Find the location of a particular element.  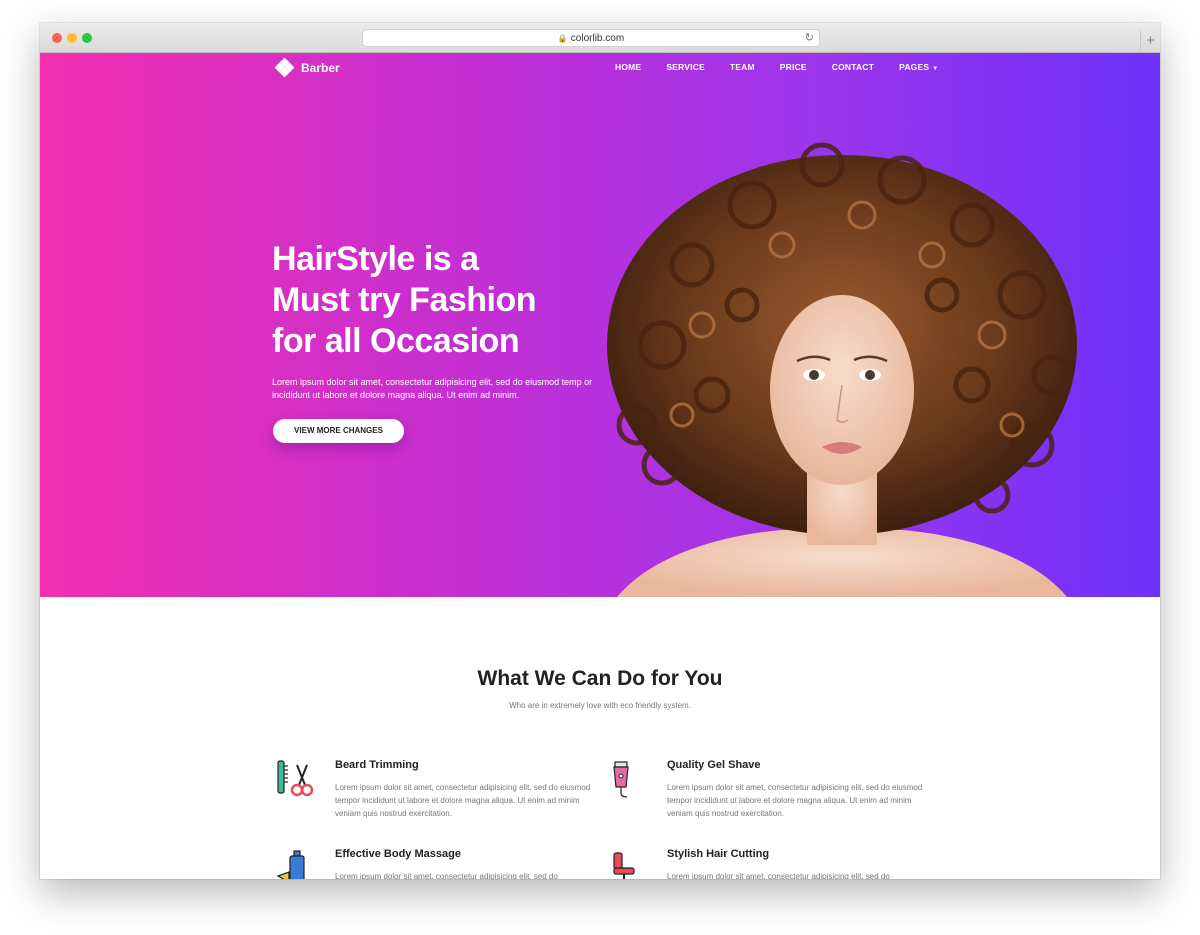

nav-pages: PAGES ▼ is located at coordinates (918, 67).